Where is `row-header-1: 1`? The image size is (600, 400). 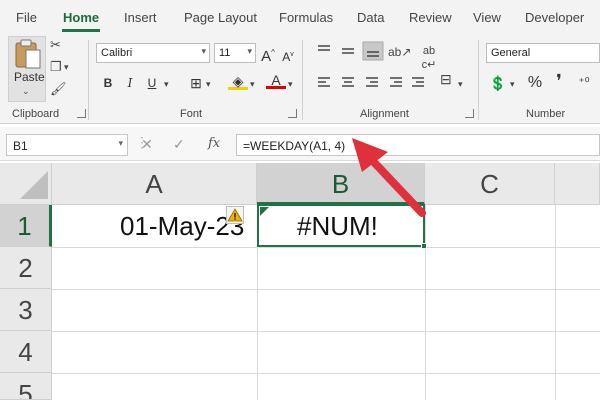
row-header-1: 1 is located at coordinates (26, 226).